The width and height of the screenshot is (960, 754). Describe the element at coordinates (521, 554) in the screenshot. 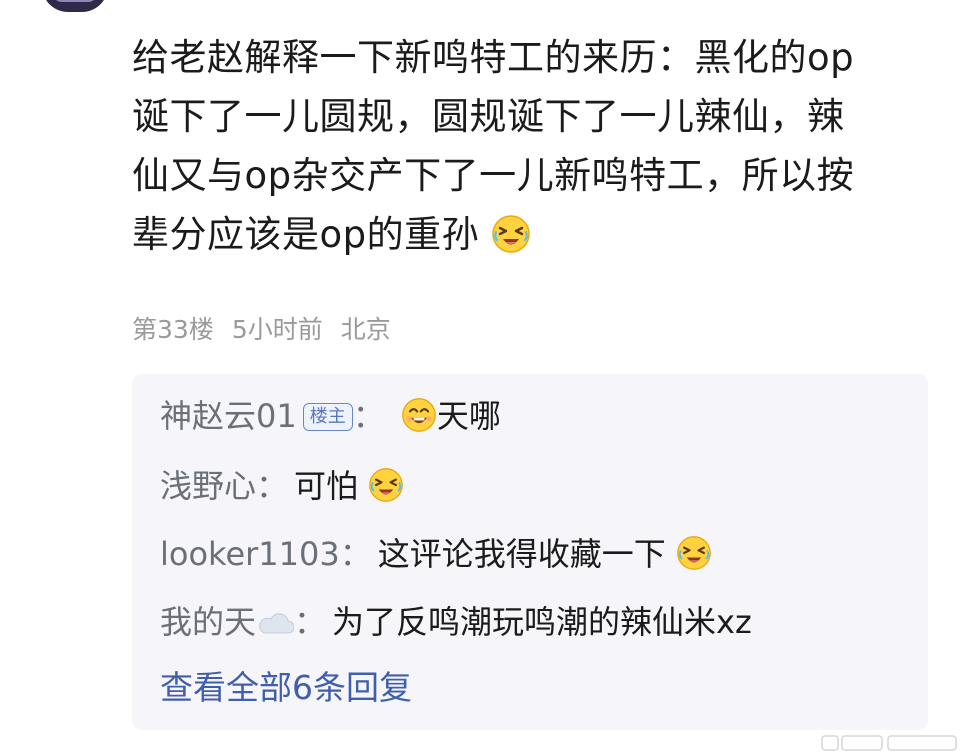

I see `reply-text: 这评论我得收藏一下` at that location.